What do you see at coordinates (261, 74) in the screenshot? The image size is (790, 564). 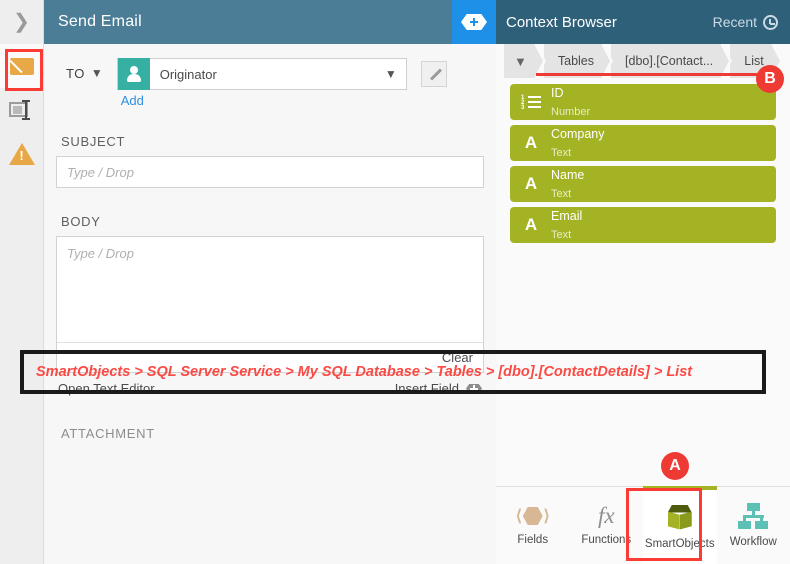 I see `to-recipient-field: Originator ▼` at bounding box center [261, 74].